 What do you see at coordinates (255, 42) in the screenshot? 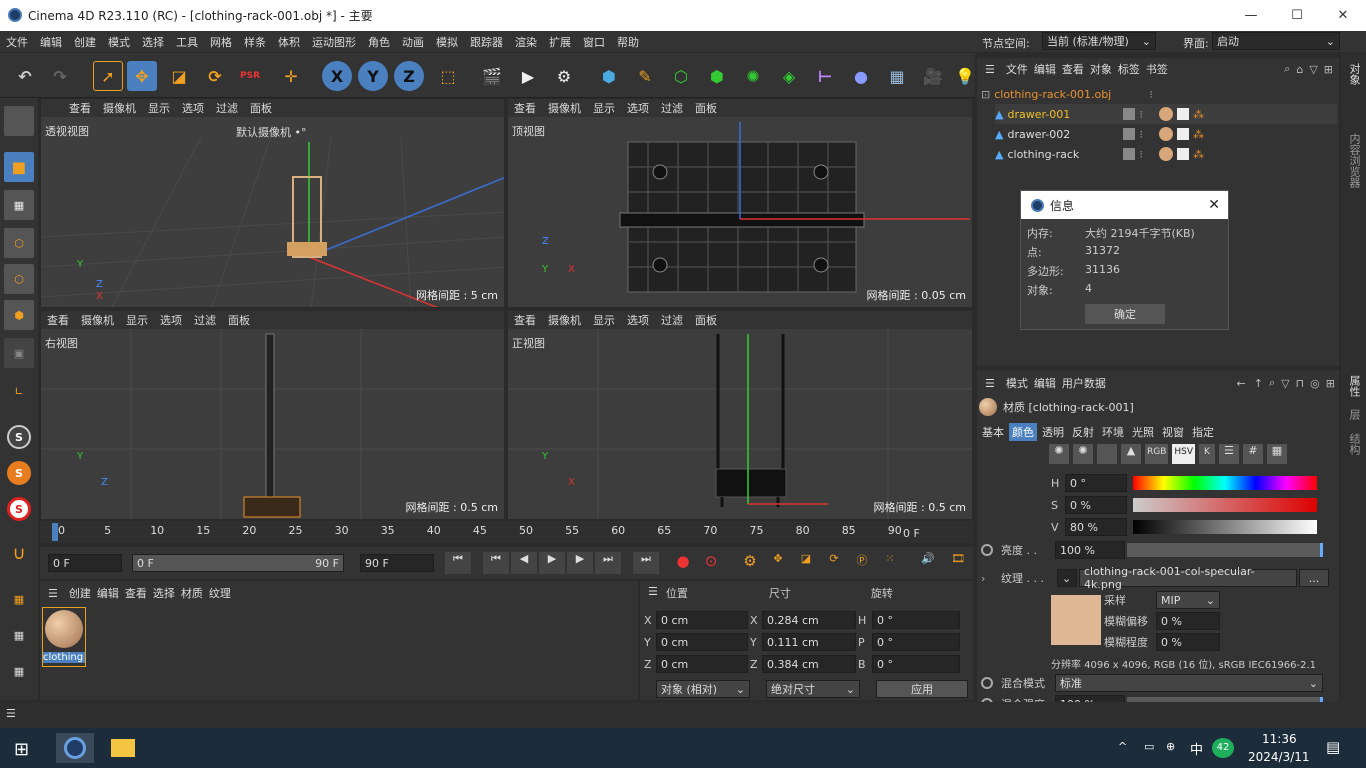
I see `menu-item: 样条` at bounding box center [255, 42].